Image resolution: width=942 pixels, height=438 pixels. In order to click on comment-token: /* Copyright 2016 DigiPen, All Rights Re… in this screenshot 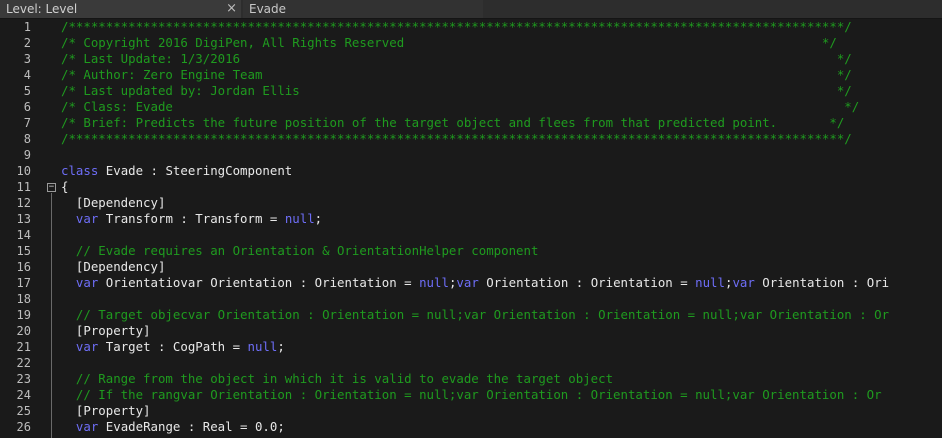, I will do `click(449, 42)`.